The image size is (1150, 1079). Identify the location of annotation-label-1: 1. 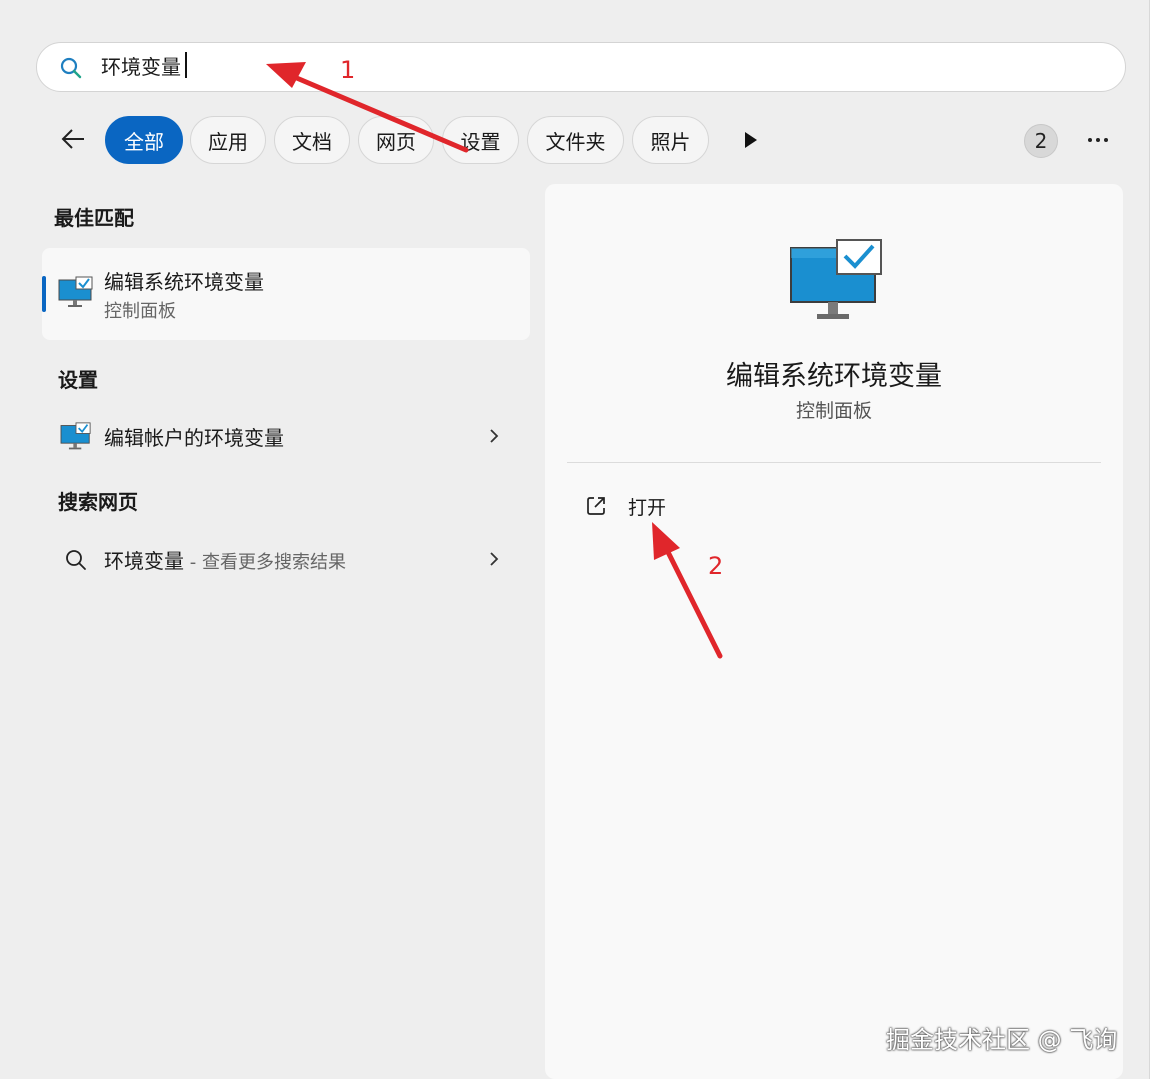
(348, 70).